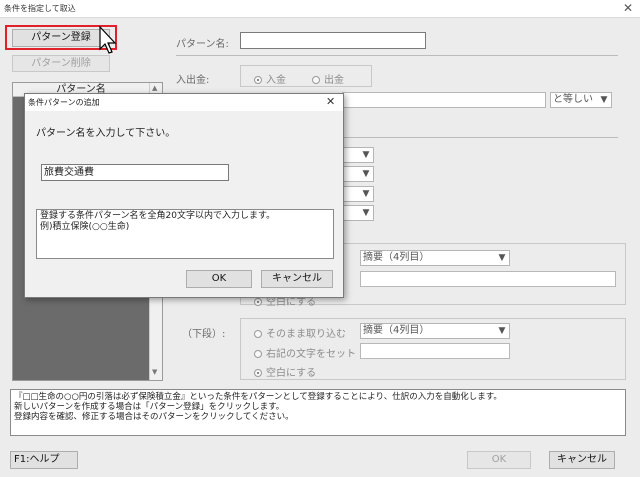 The height and width of the screenshot is (477, 640). I want to click on scroll-down-icon: ▼, so click(154, 372).